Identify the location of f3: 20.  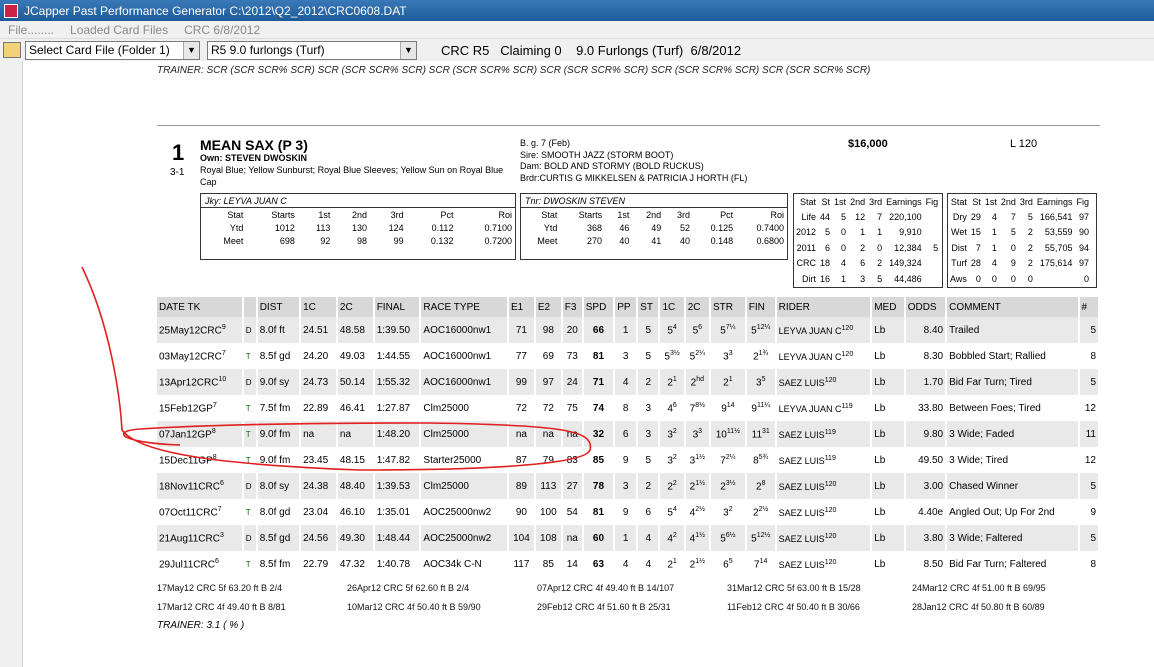
(572, 330).